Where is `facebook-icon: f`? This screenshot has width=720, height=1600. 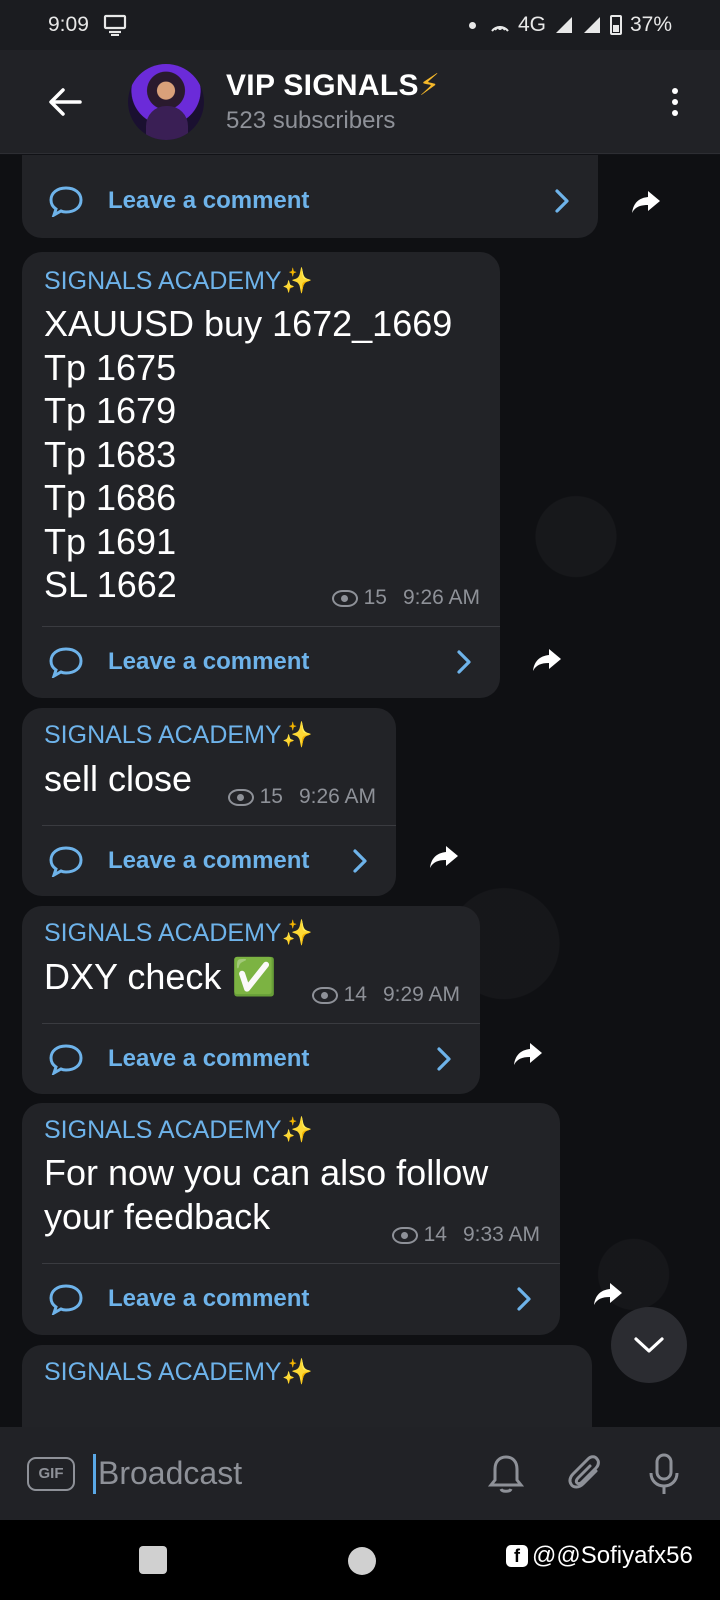
facebook-icon: f is located at coordinates (517, 1556).